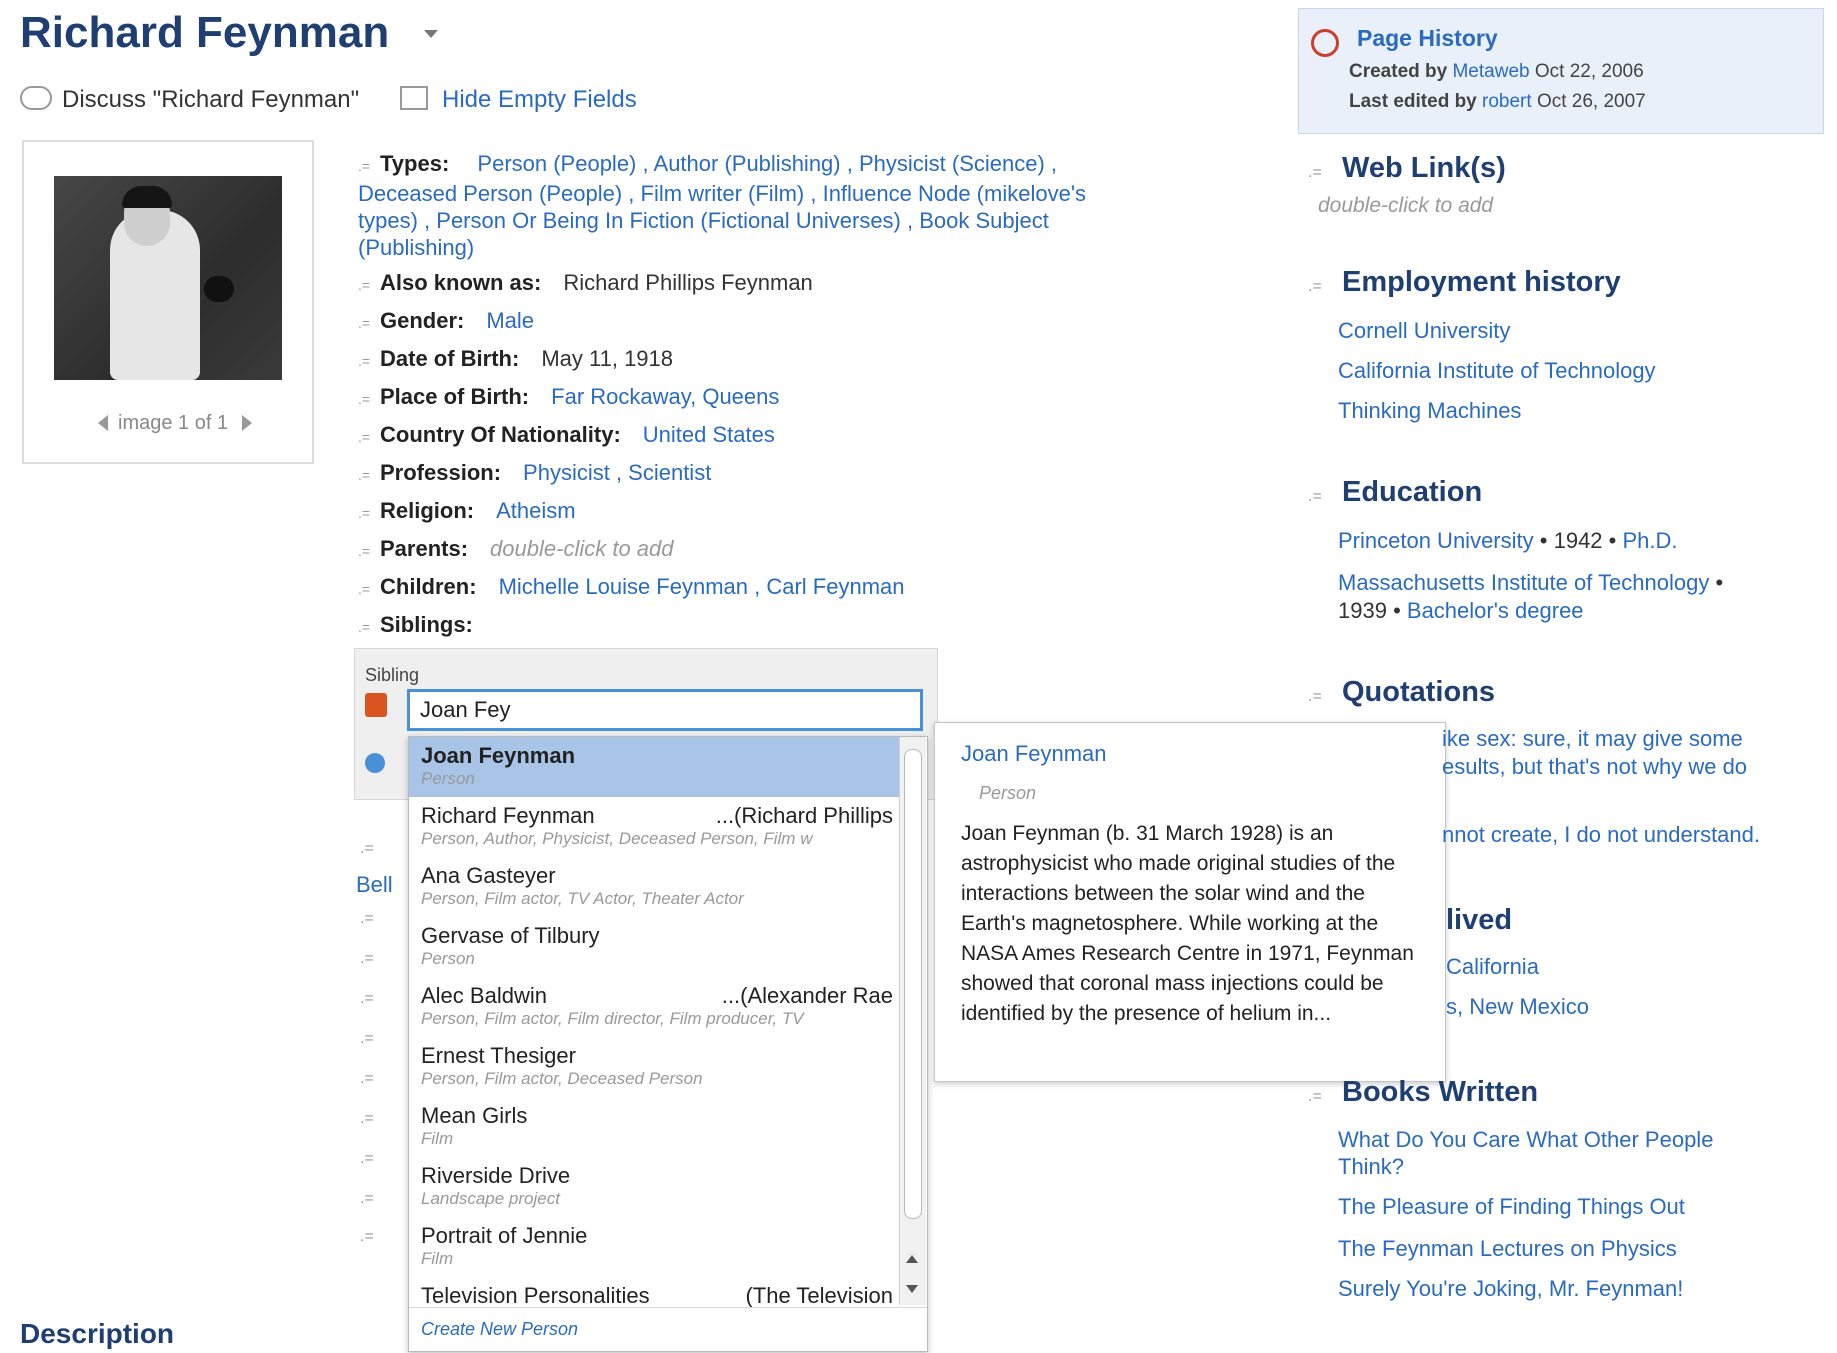 Image resolution: width=1837 pixels, height=1353 pixels. I want to click on property-value: United States, so click(709, 434).